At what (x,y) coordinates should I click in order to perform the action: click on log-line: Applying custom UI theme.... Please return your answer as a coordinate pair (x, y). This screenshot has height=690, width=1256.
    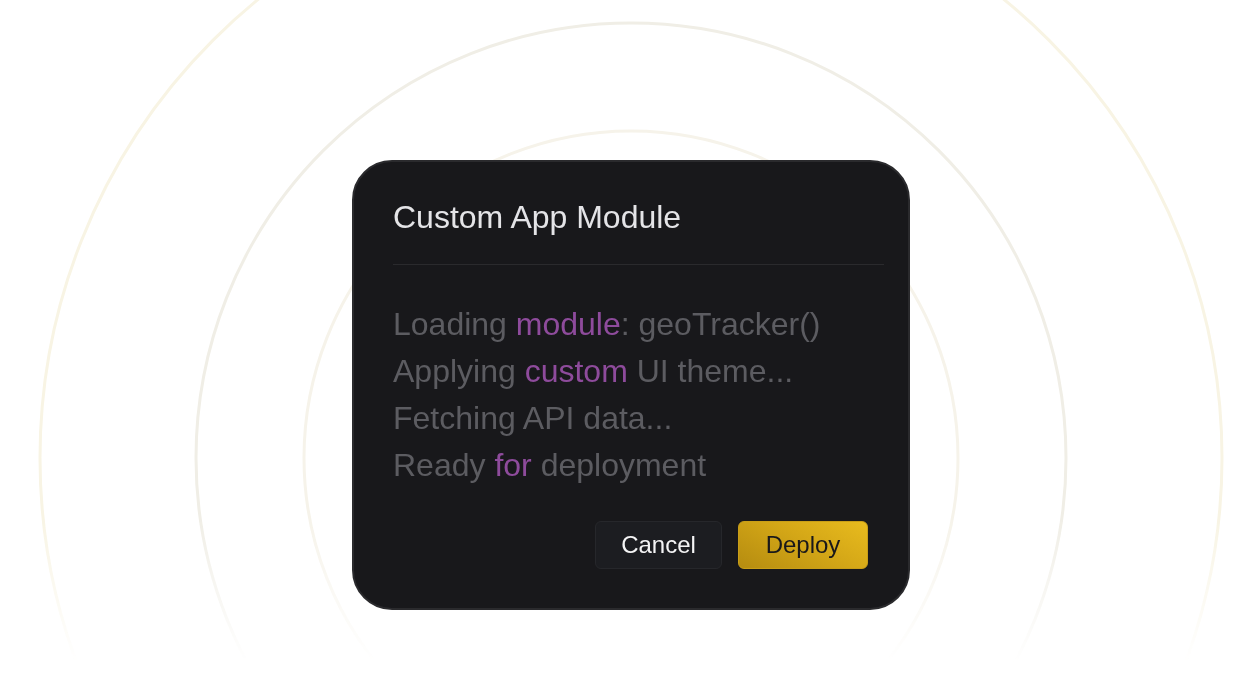
    Looking at the image, I should click on (593, 371).